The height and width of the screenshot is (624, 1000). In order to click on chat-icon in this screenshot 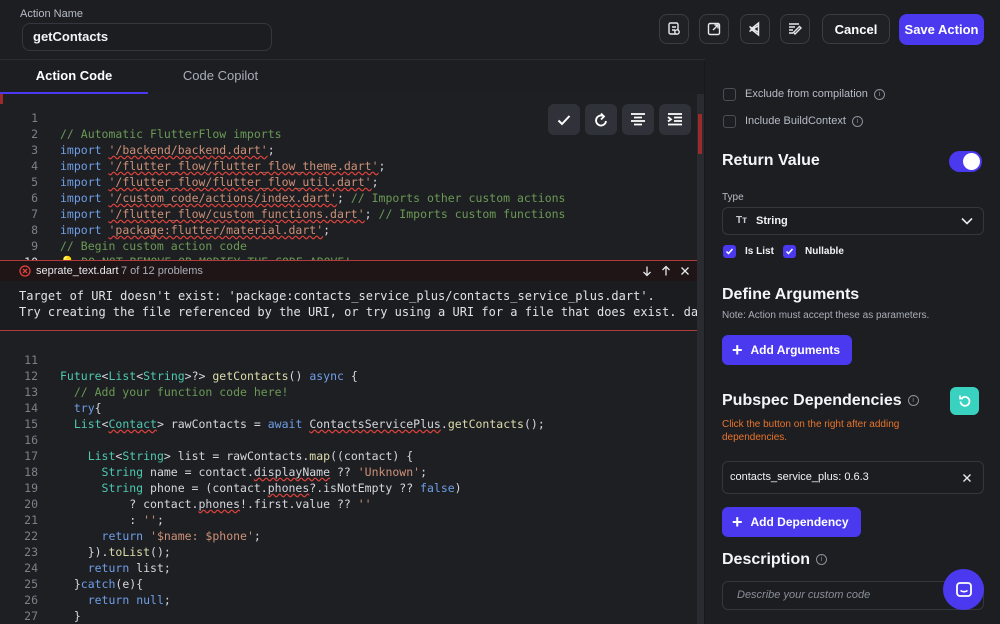, I will do `click(963, 589)`.